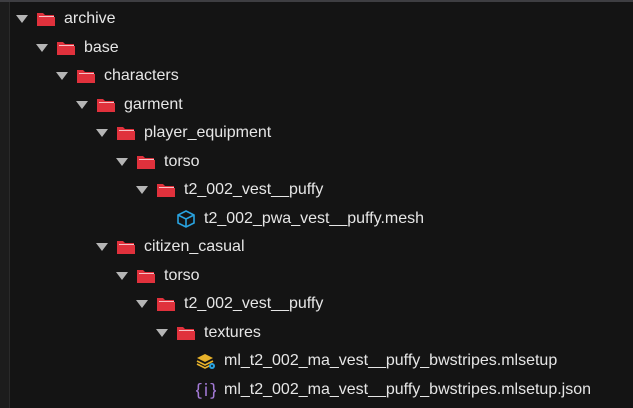 This screenshot has height=408, width=633. What do you see at coordinates (153, 104) in the screenshot?
I see `tree-item-label: garment` at bounding box center [153, 104].